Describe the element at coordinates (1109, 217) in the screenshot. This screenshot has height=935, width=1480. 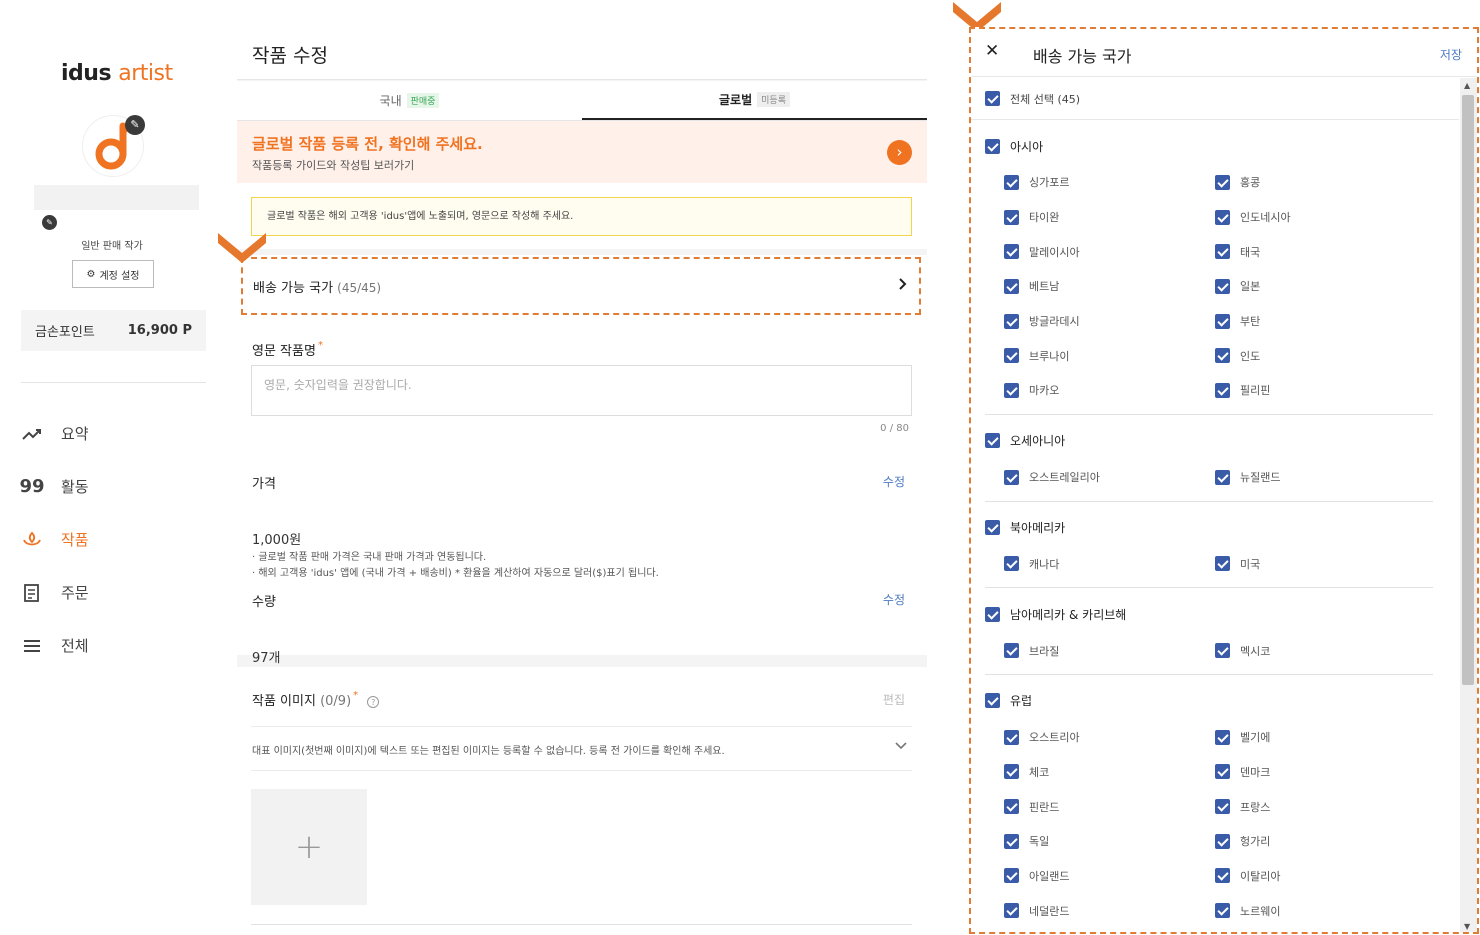
I see `country-checkbox: 타이완` at that location.